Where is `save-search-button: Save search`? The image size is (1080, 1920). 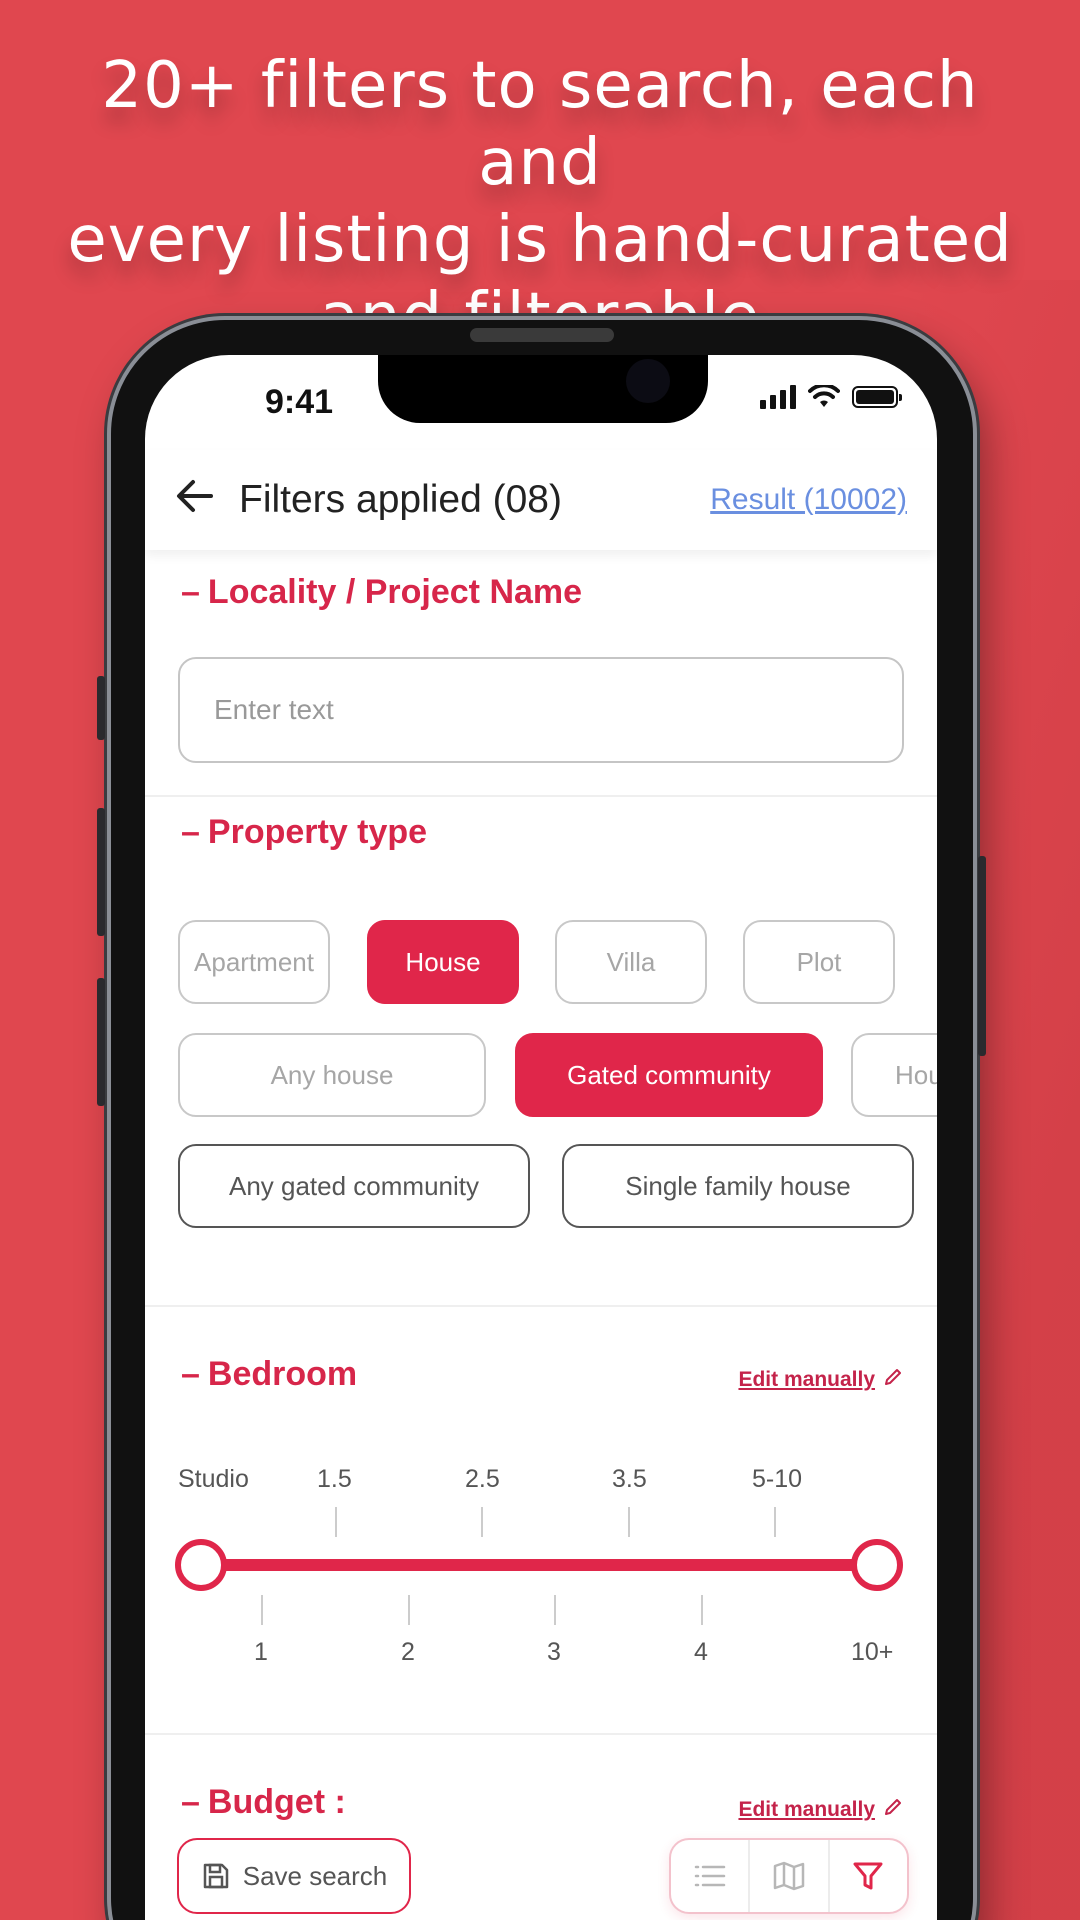 save-search-button: Save search is located at coordinates (294, 1876).